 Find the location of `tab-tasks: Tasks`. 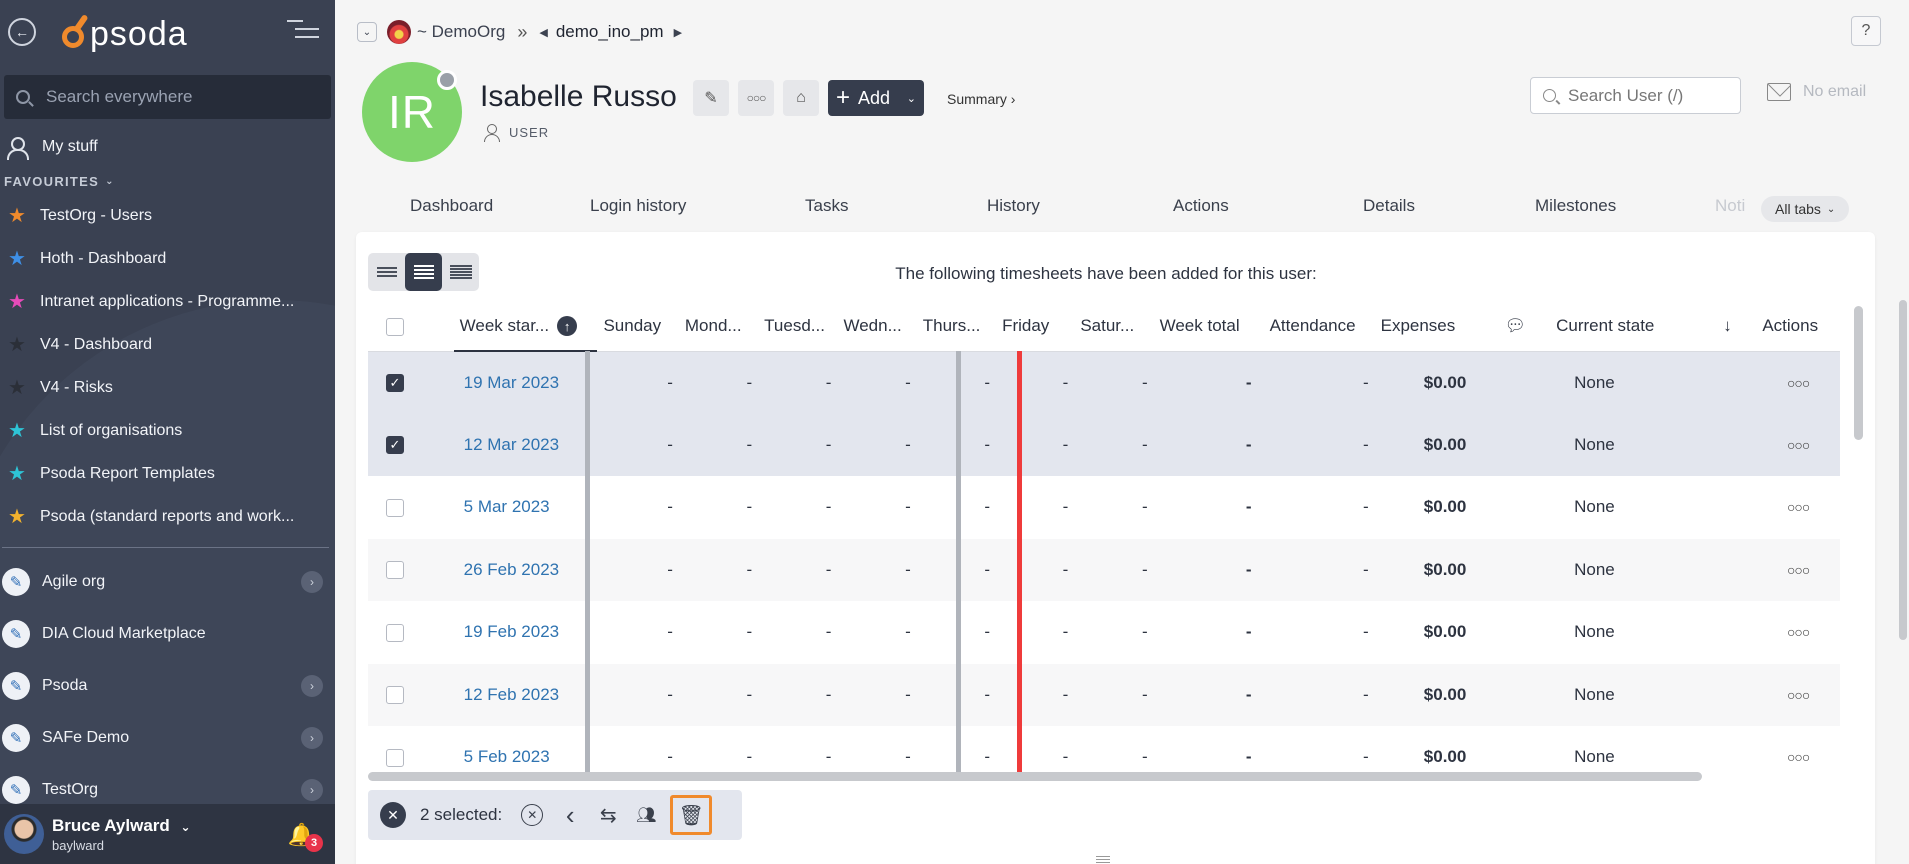

tab-tasks: Tasks is located at coordinates (826, 206).